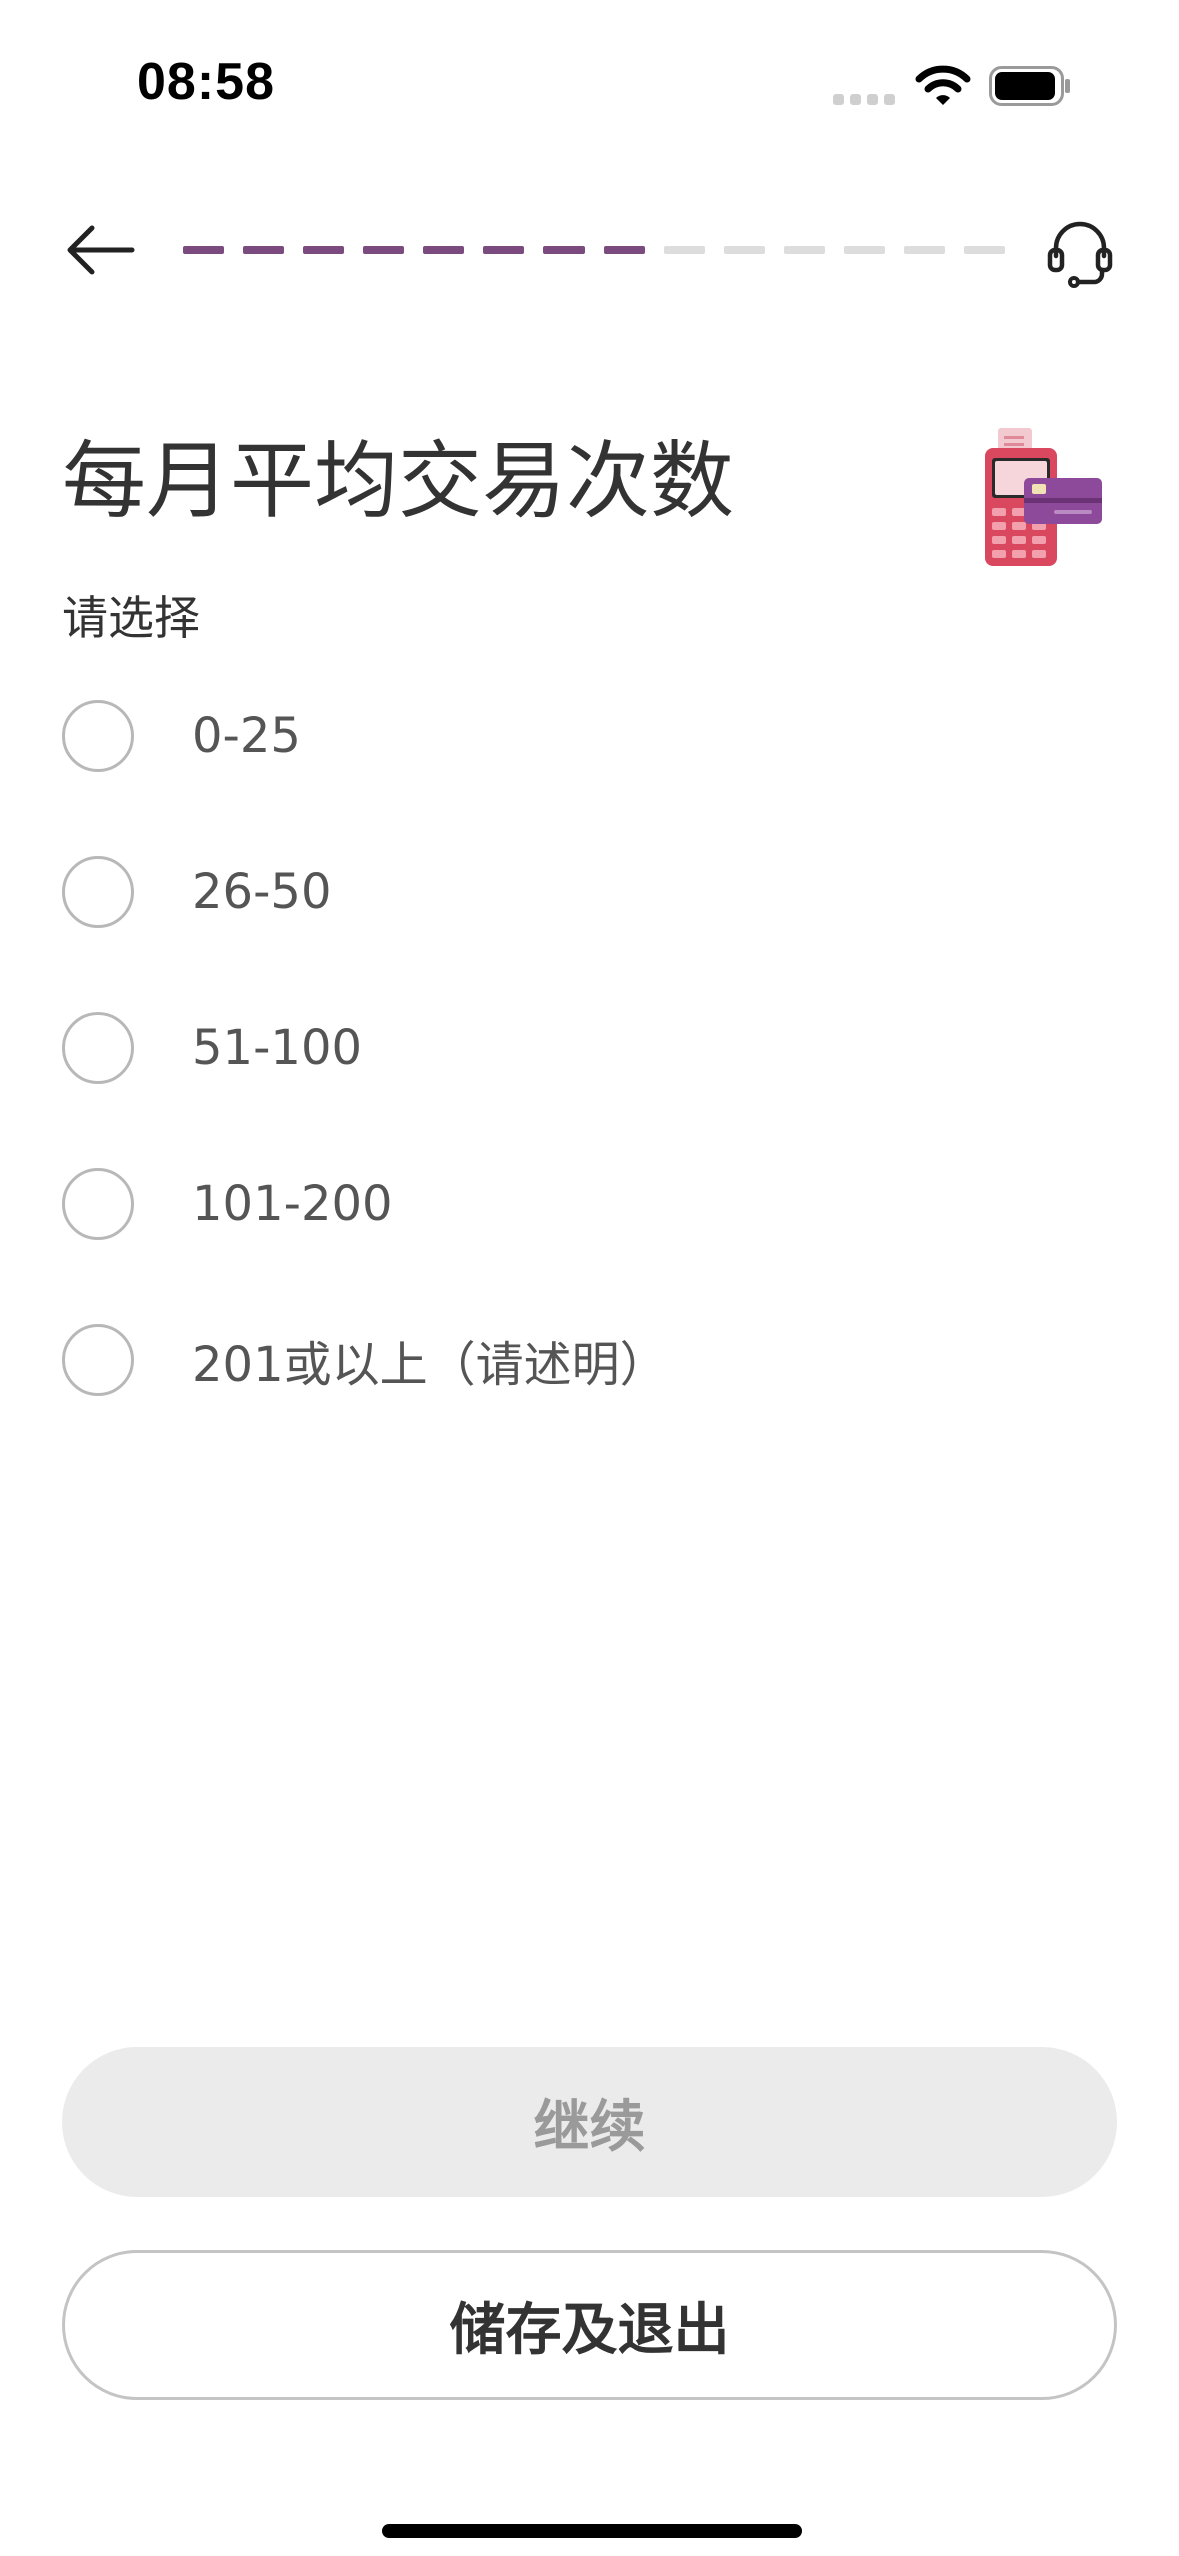 Image resolution: width=1179 pixels, height=2556 pixels. I want to click on back-arrow-icon, so click(100, 250).